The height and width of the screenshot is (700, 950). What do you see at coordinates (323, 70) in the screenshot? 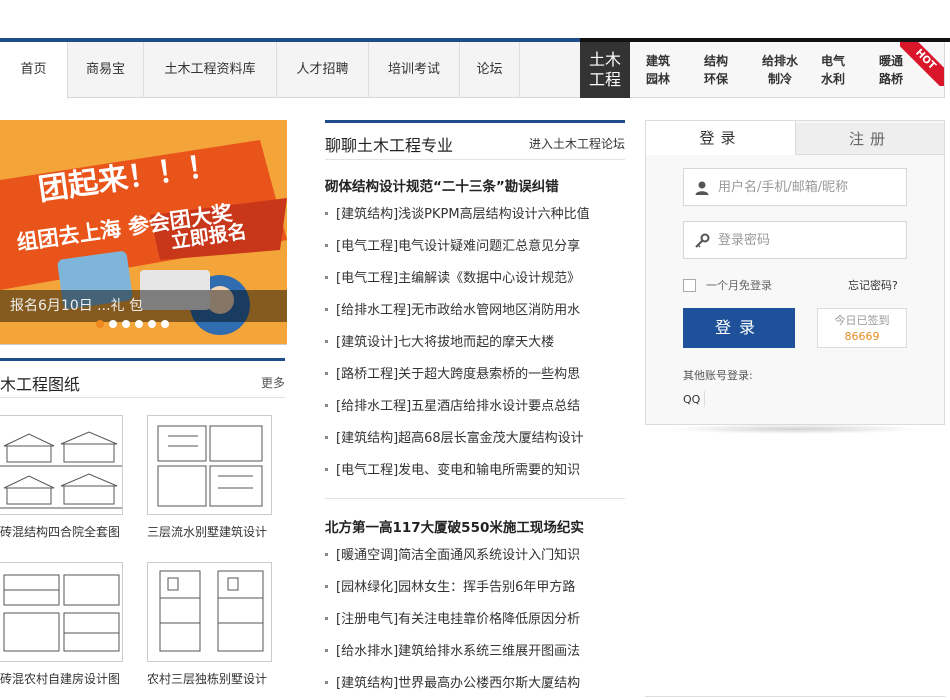
I see `nav-item-jobs: 人才招聘` at bounding box center [323, 70].